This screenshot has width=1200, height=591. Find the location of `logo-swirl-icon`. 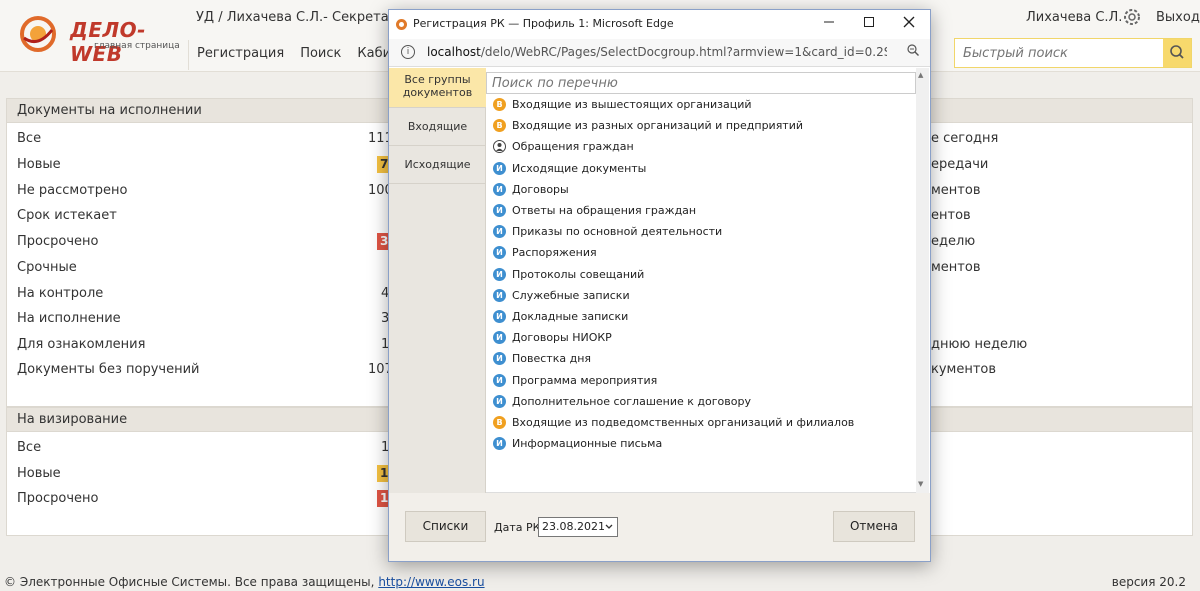

logo-swirl-icon is located at coordinates (38, 34).